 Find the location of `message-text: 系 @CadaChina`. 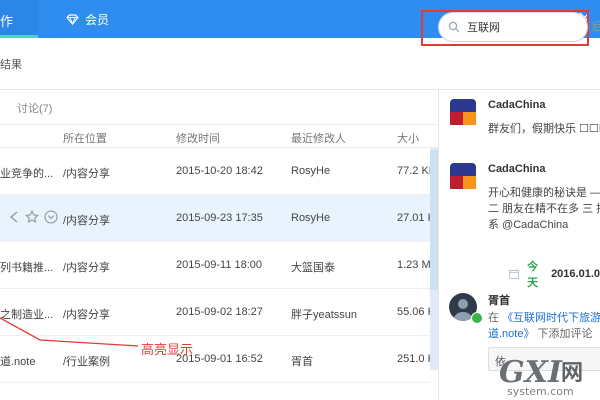

message-text: 系 @CadaChina is located at coordinates (528, 225).